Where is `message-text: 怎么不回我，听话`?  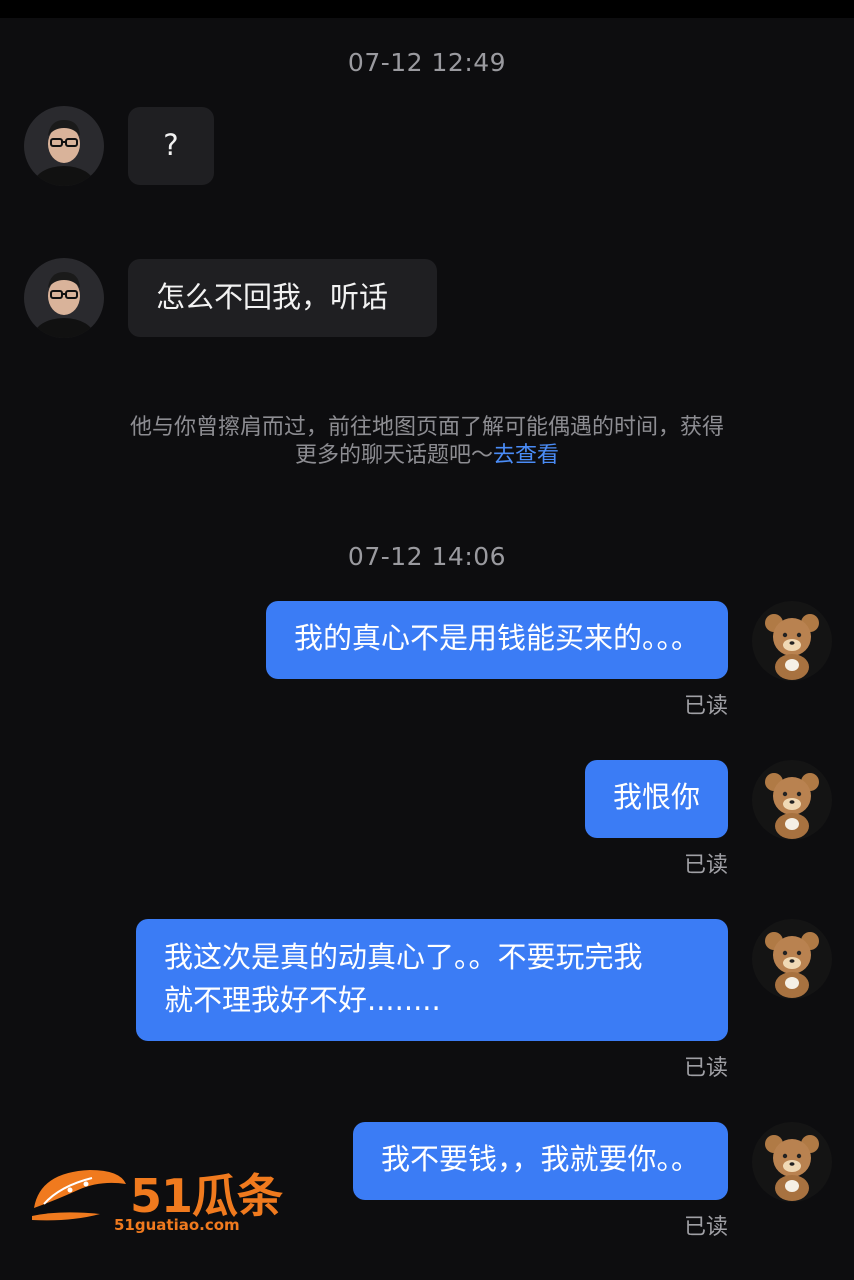
message-text: 怎么不回我，听话 is located at coordinates (272, 297).